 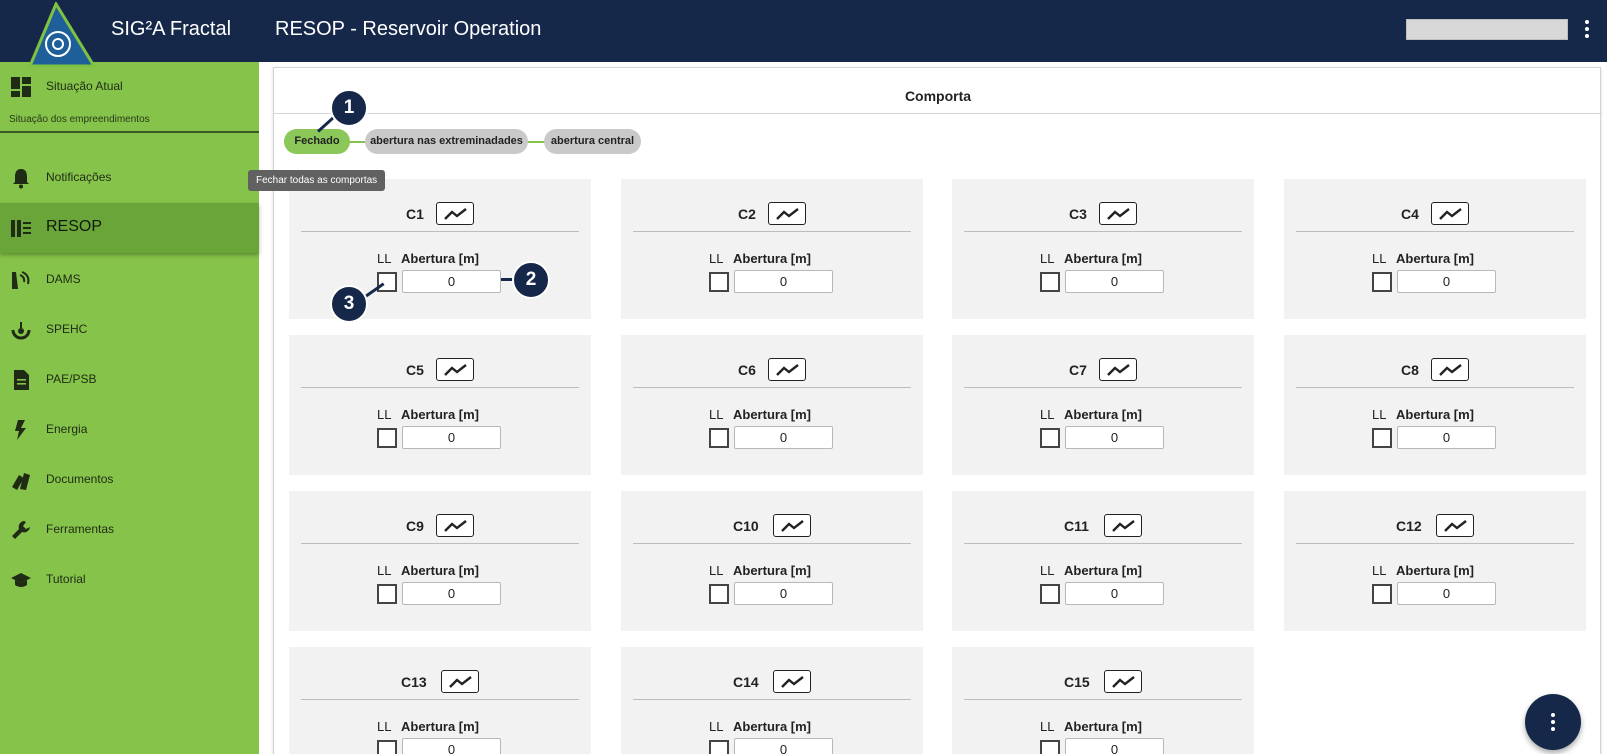 What do you see at coordinates (1553, 722) in the screenshot?
I see `more-actions-button` at bounding box center [1553, 722].